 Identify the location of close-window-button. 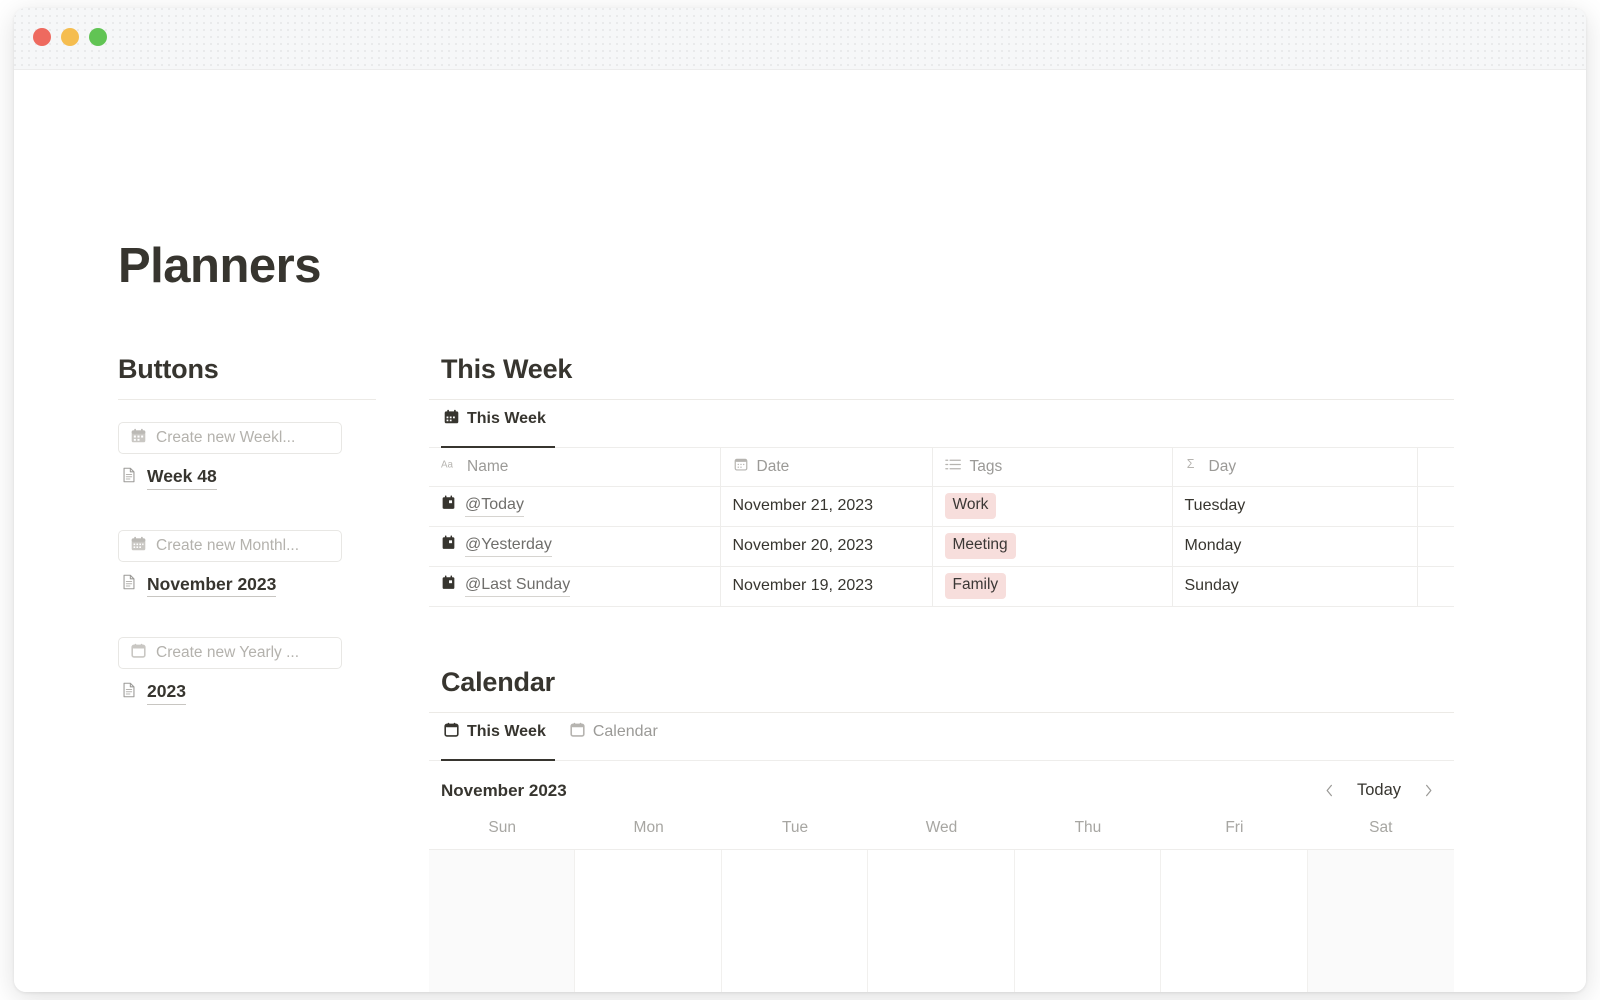
(42, 37).